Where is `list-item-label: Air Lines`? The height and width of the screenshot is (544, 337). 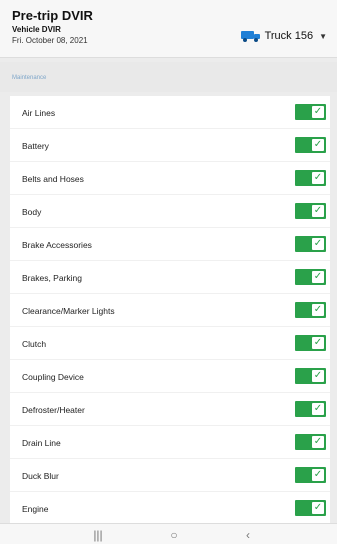
list-item-label: Air Lines is located at coordinates (39, 113).